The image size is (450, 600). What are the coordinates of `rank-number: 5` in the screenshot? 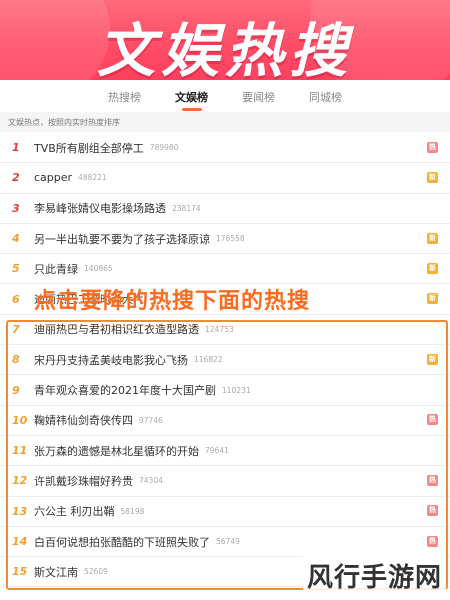 It's located at (16, 269).